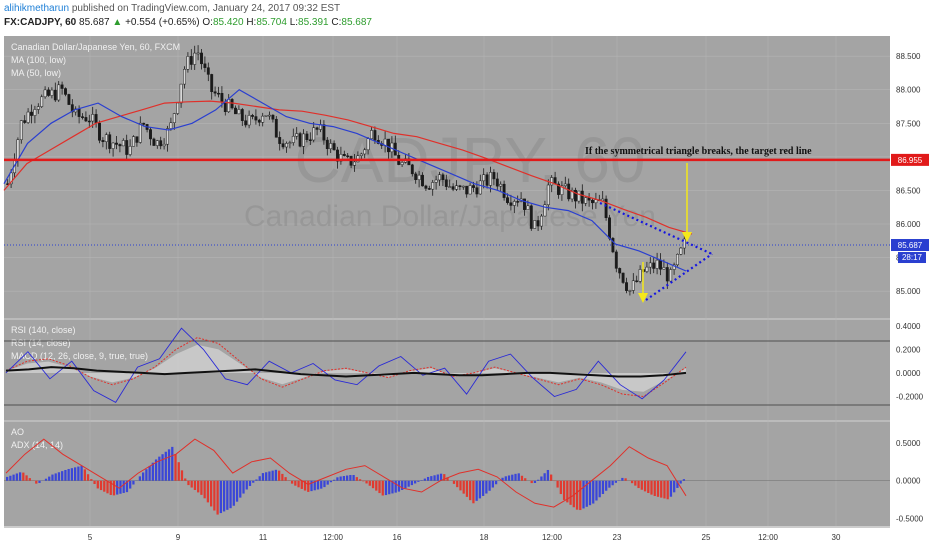 The height and width of the screenshot is (550, 932). Describe the element at coordinates (17, 432) in the screenshot. I see `legend-ao: AO` at that location.